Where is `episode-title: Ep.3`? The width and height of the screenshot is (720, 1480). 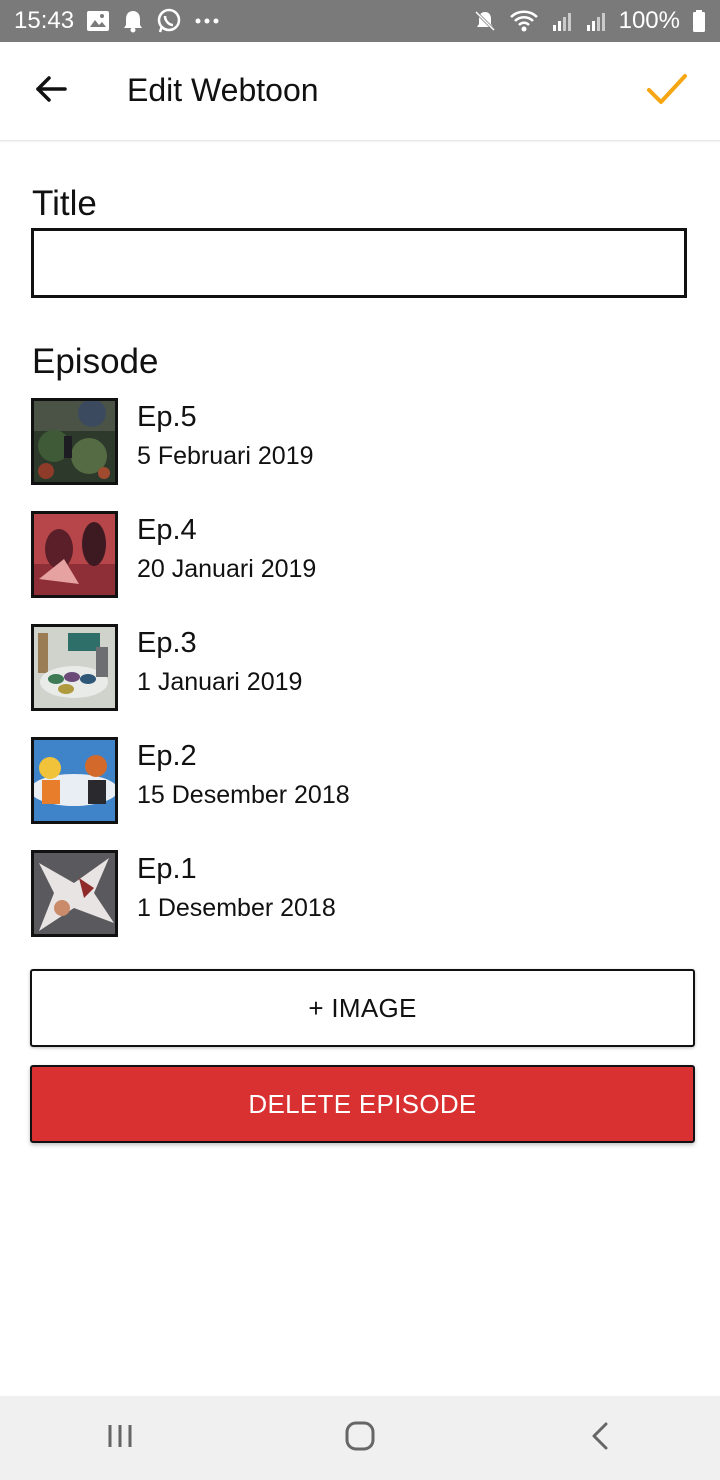
episode-title: Ep.3 is located at coordinates (167, 643).